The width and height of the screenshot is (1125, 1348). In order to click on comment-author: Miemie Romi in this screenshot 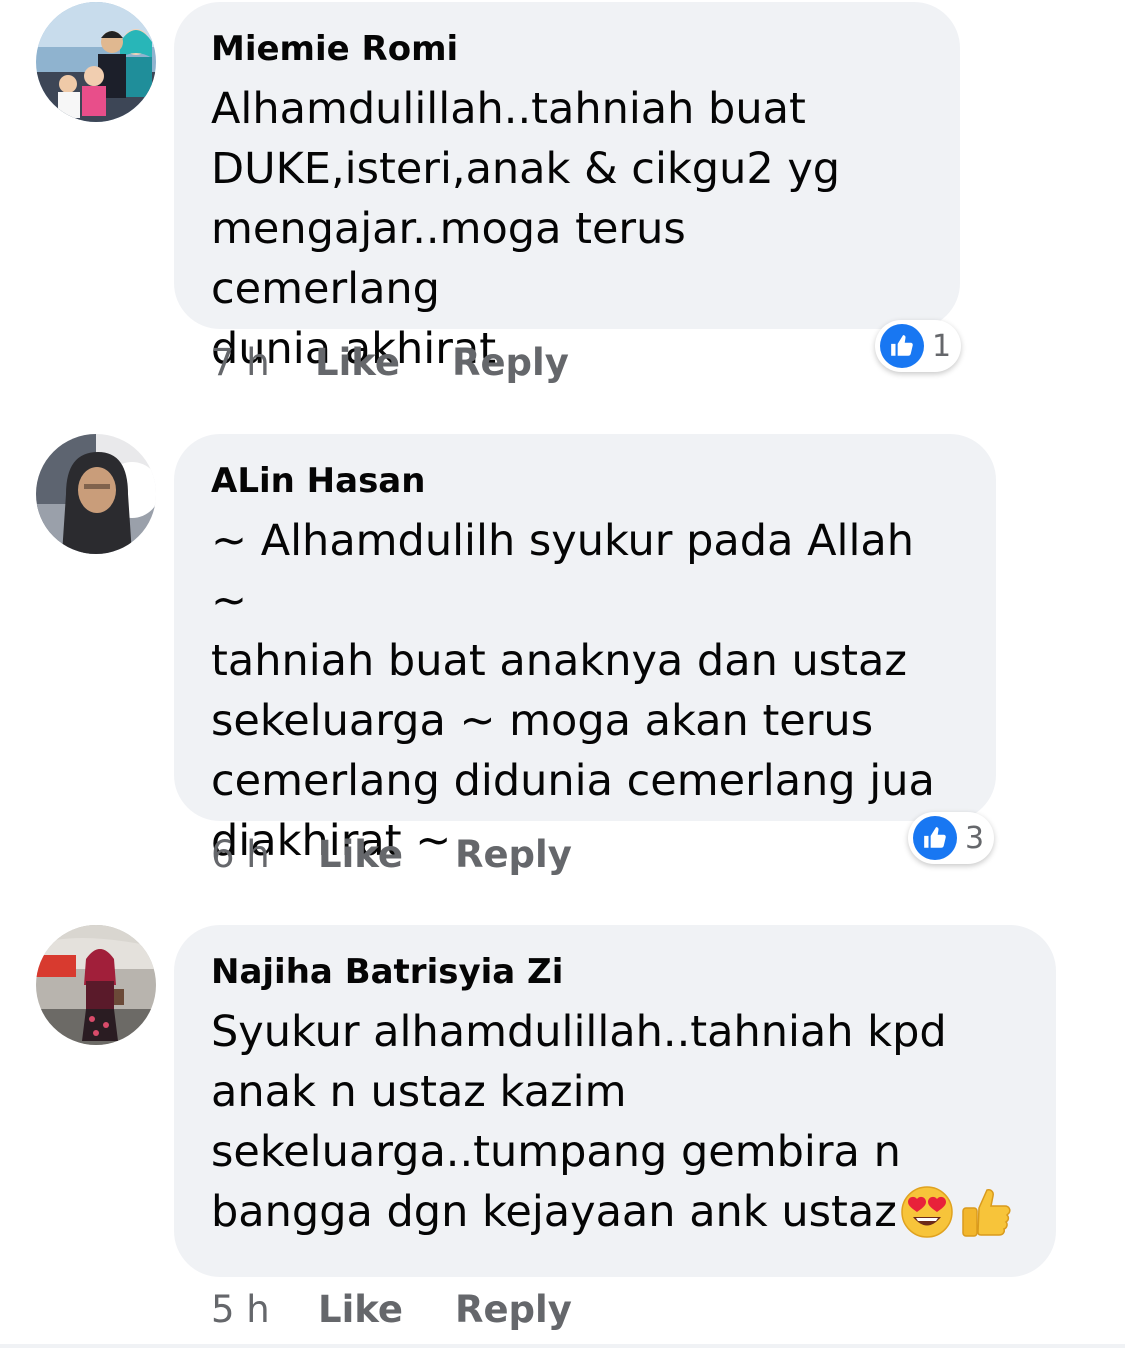, I will do `click(567, 49)`.